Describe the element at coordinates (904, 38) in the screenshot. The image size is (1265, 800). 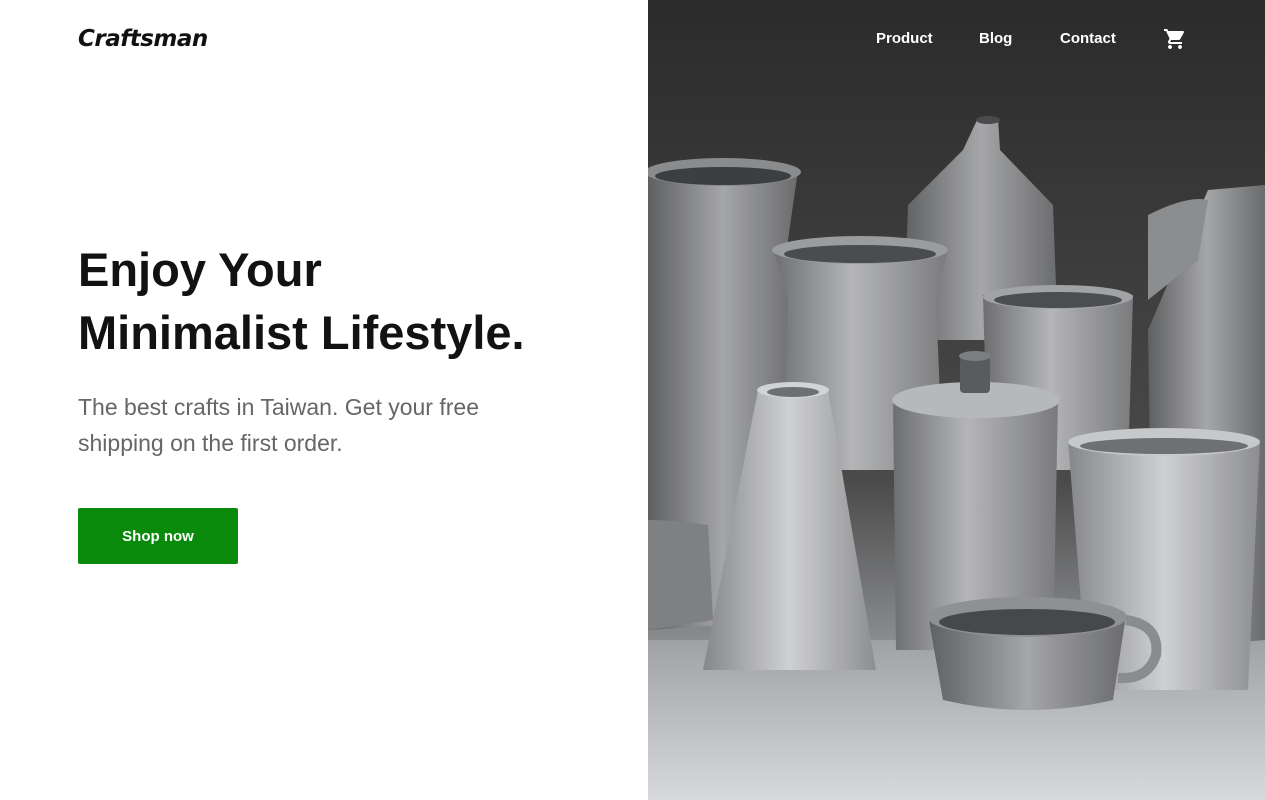
I see `nav-product: Product` at that location.